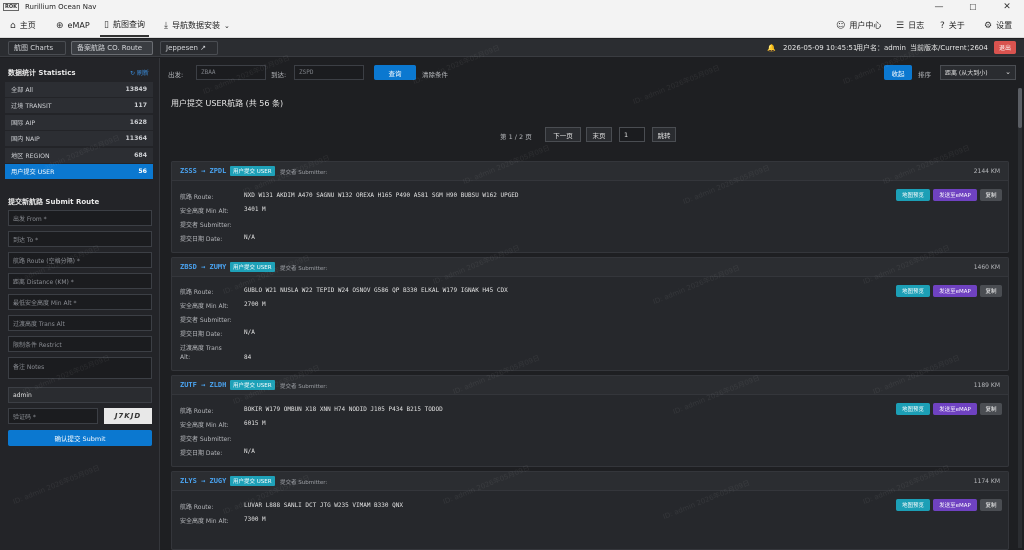  What do you see at coordinates (226, 25) in the screenshot?
I see `chevron-down-icon: ⌄` at bounding box center [226, 25].